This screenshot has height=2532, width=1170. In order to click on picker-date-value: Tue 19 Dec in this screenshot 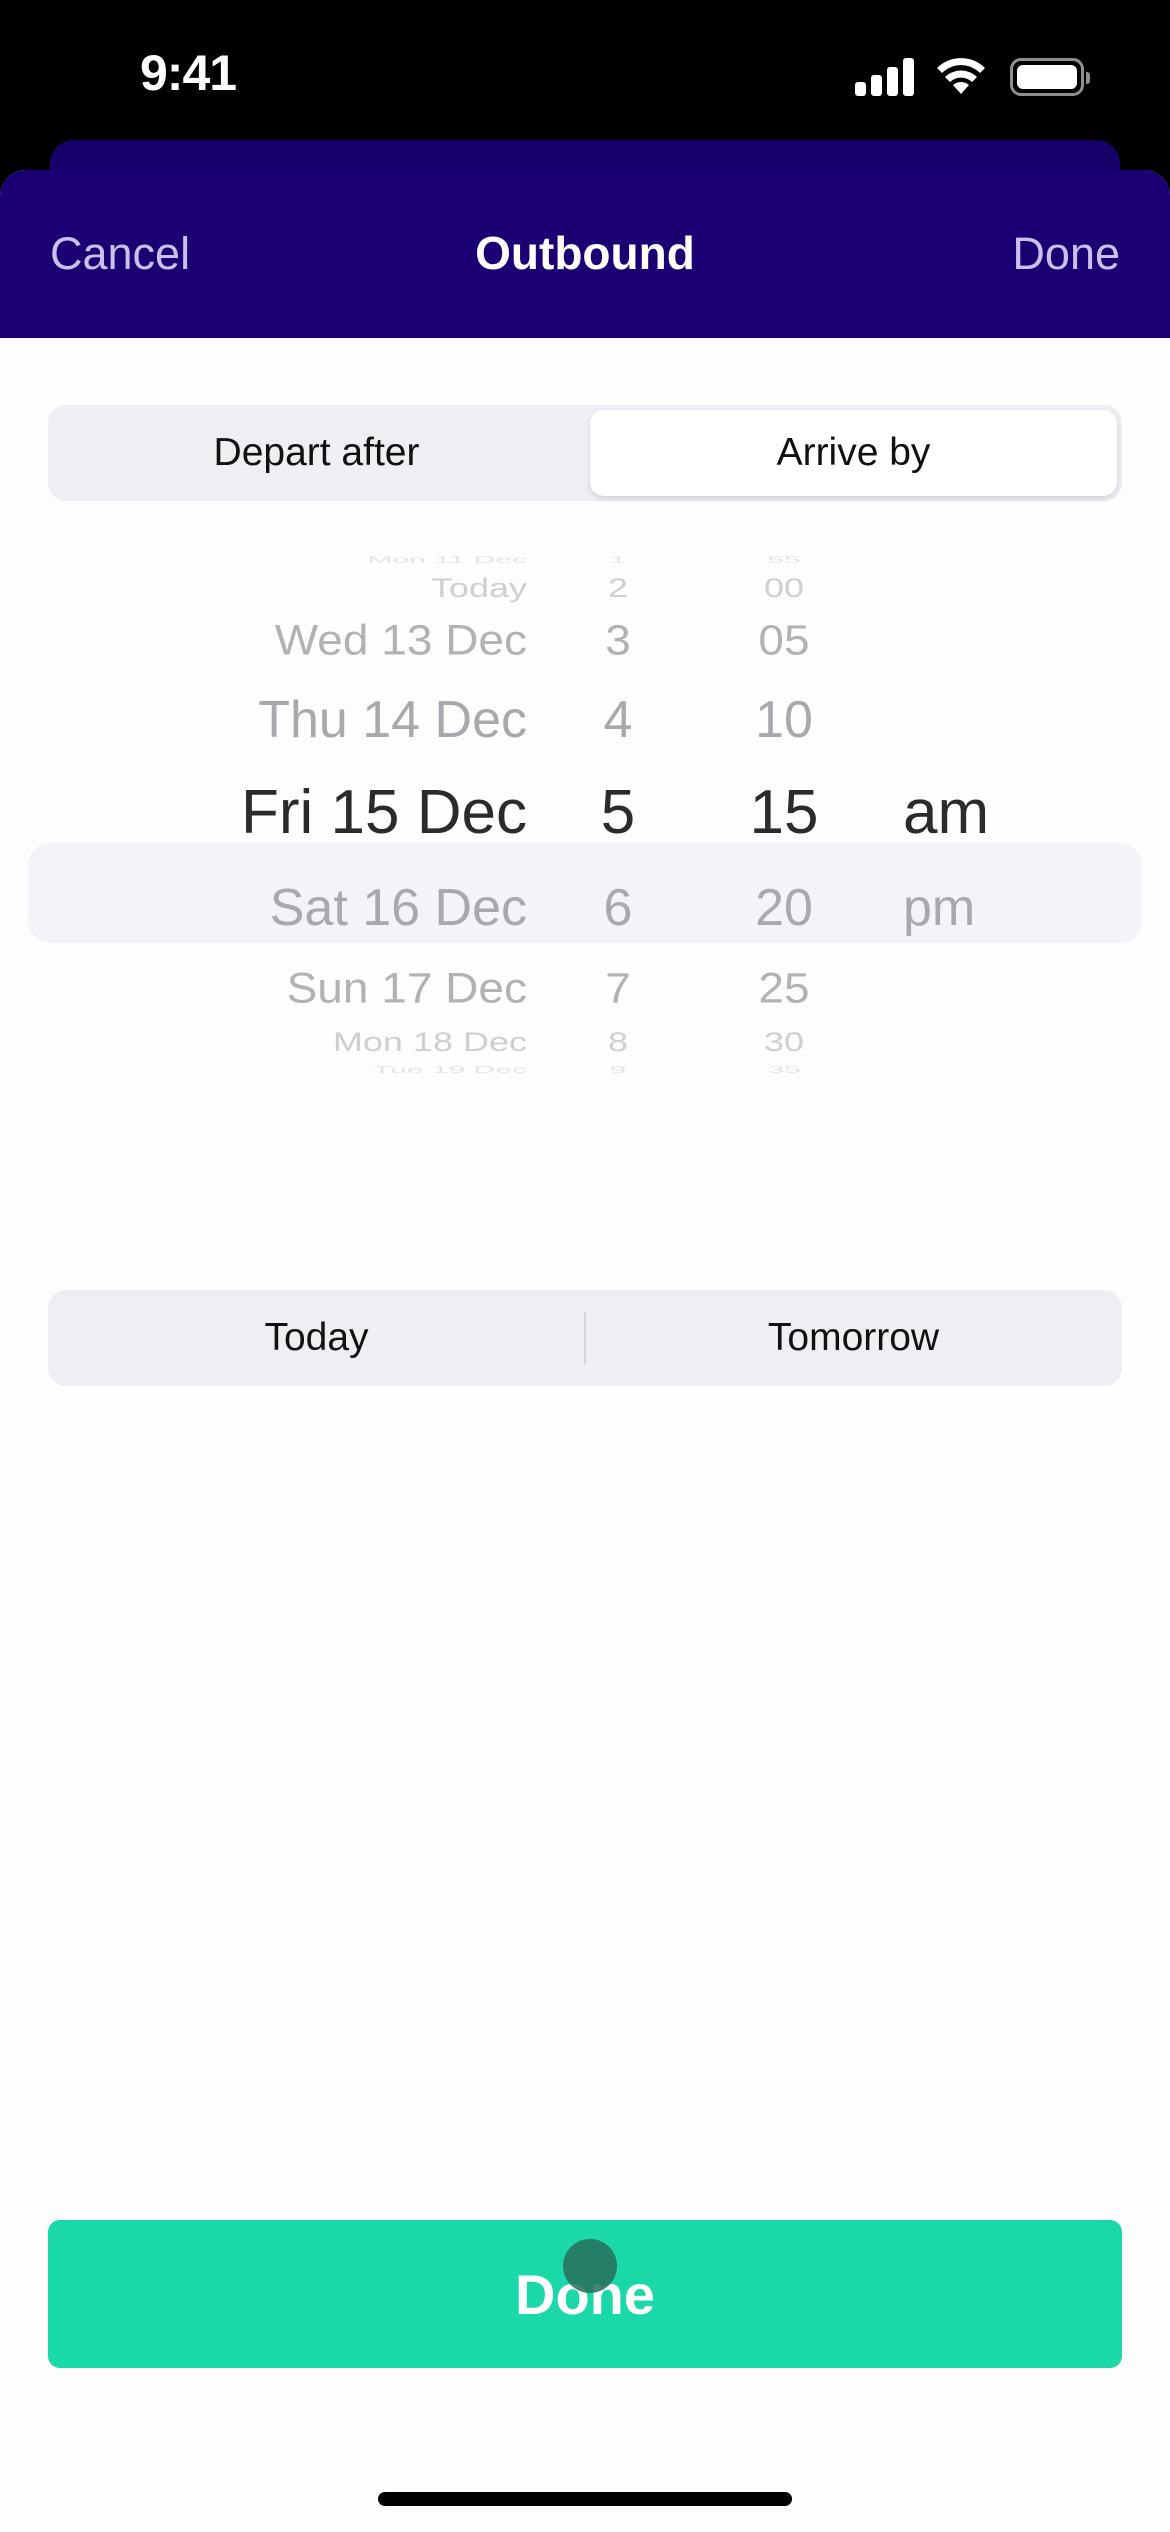, I will do `click(450, 1069)`.